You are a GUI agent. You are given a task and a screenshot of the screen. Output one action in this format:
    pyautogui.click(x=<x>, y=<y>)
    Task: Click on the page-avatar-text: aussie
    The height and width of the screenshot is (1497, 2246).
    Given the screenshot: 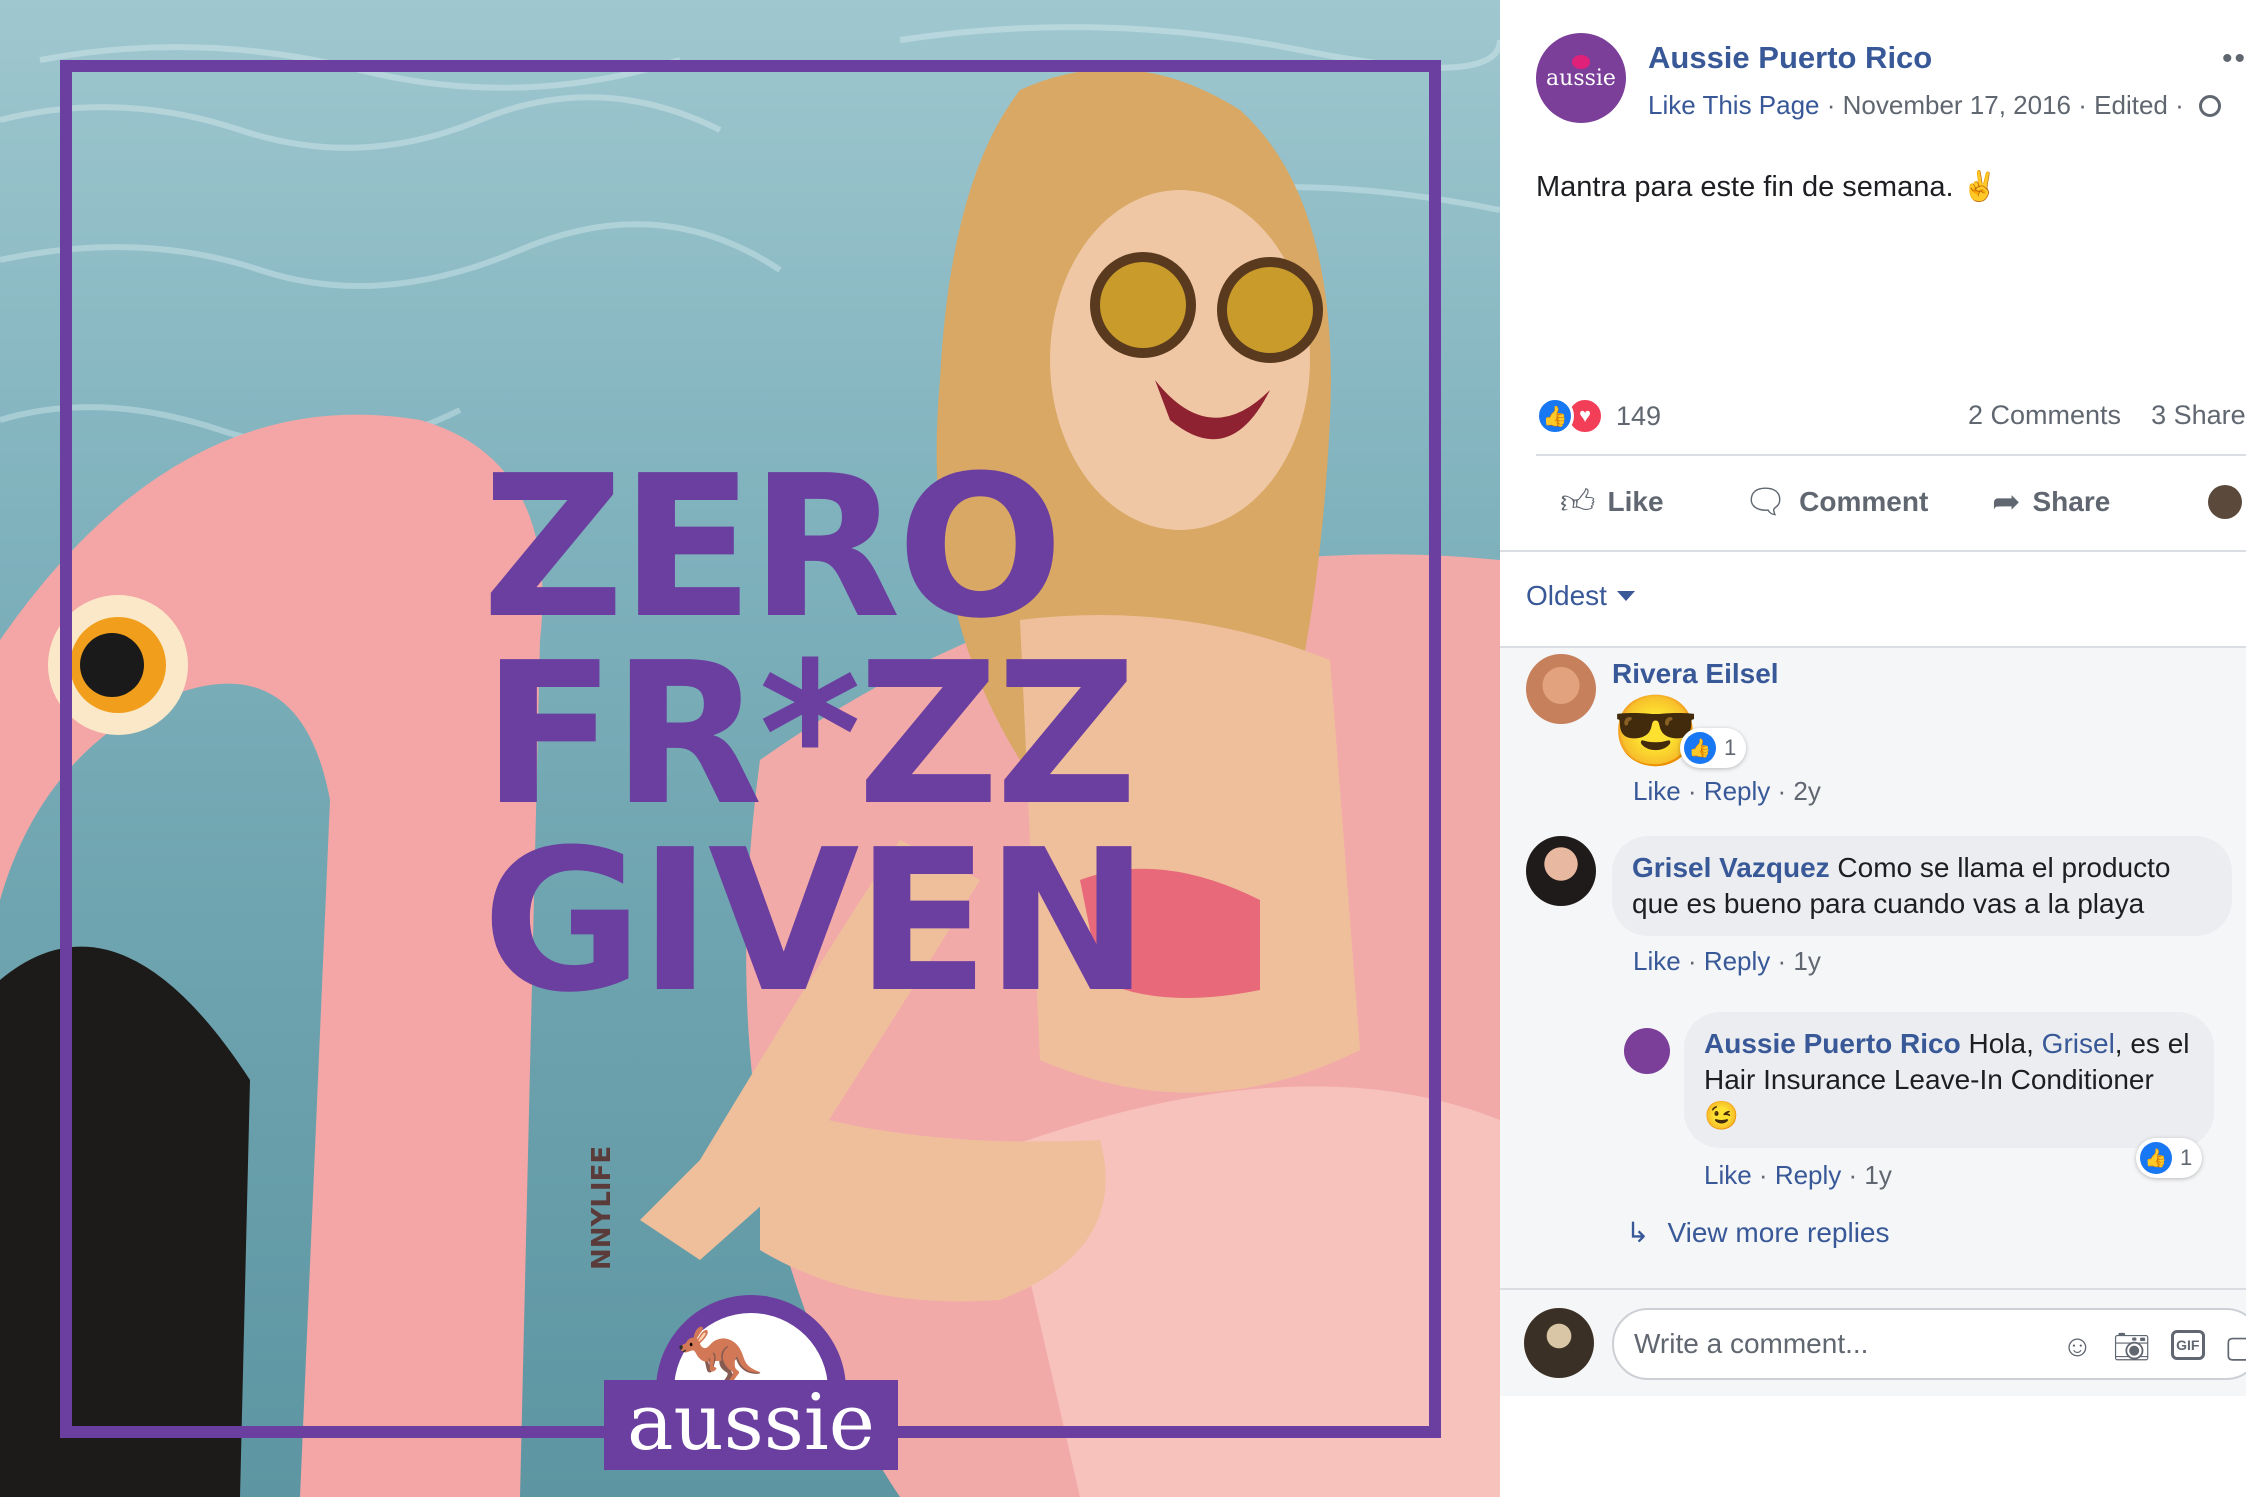 What is the action you would take?
    pyautogui.click(x=1581, y=78)
    